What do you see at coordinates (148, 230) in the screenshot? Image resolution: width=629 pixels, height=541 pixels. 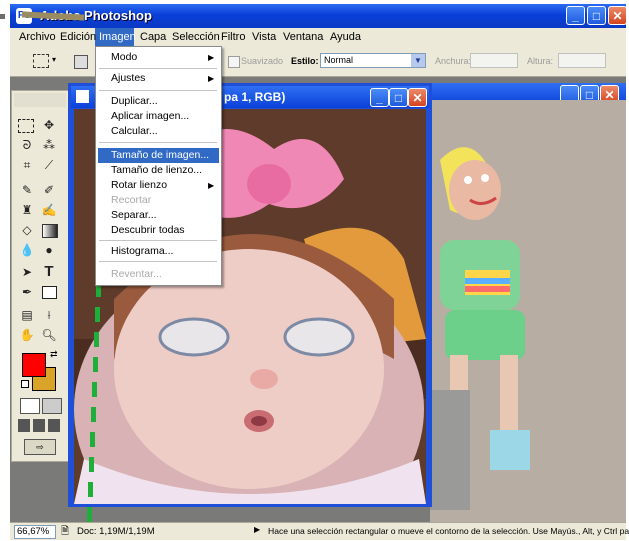 I see `menu-item-descubrir-todas: Descubrir todas` at bounding box center [148, 230].